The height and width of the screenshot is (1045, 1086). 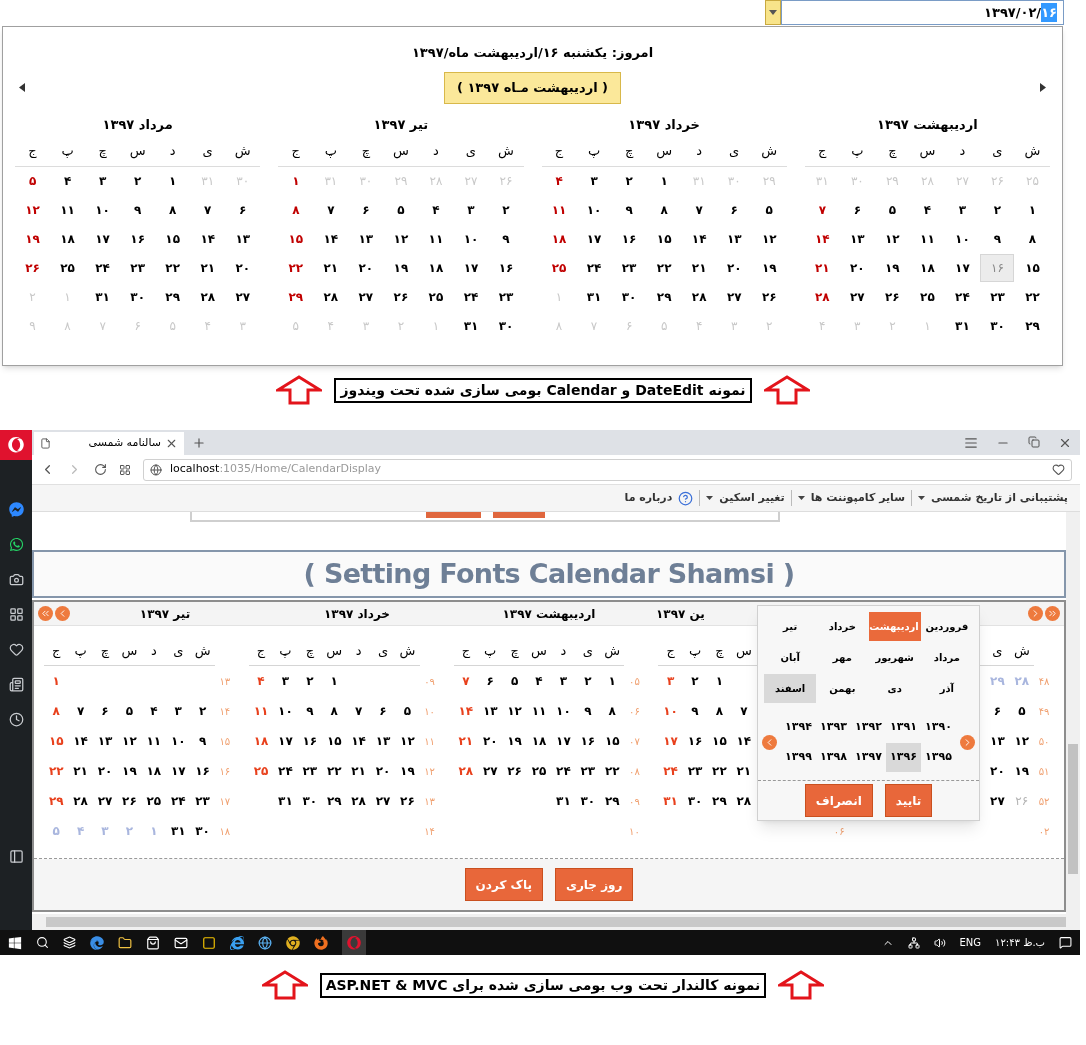 What do you see at coordinates (1020, 942) in the screenshot?
I see `clock: ب.ظ ۱۲:۴۳` at bounding box center [1020, 942].